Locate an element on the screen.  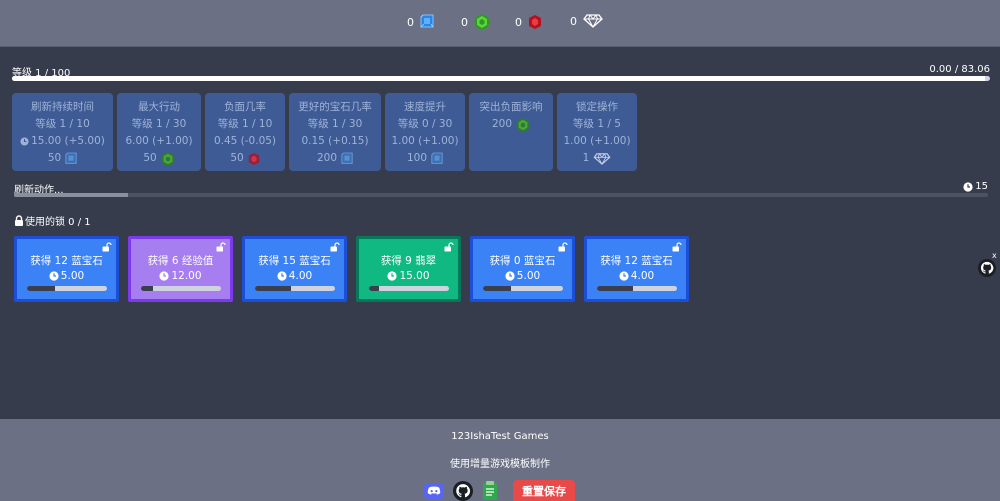
upgrade-name: 刷新持续时间 is located at coordinates (62, 107).